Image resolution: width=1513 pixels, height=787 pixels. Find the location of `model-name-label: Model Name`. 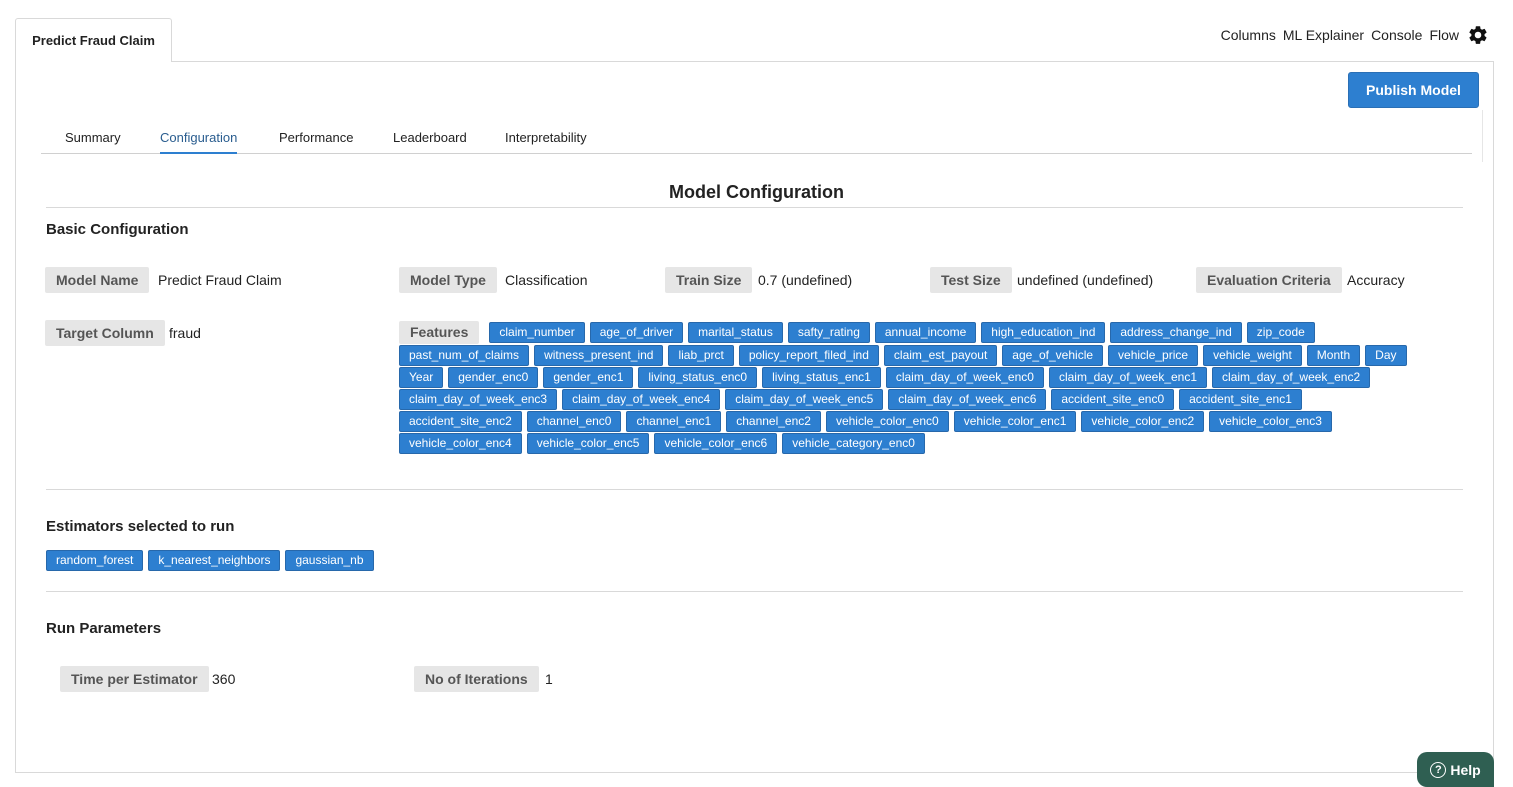

model-name-label: Model Name is located at coordinates (97, 280).